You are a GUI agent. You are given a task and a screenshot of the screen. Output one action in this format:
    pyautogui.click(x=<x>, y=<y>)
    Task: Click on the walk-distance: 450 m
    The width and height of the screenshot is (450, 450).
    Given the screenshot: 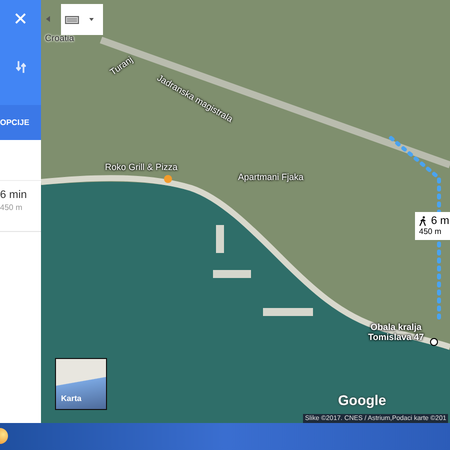 What is the action you would take?
    pyautogui.click(x=430, y=231)
    